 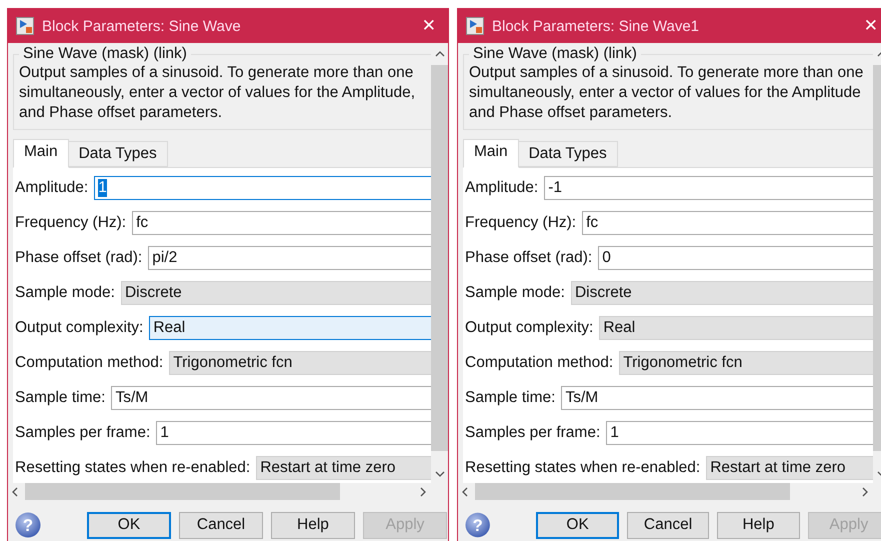 What do you see at coordinates (708, 188) in the screenshot?
I see `input-field: -1` at bounding box center [708, 188].